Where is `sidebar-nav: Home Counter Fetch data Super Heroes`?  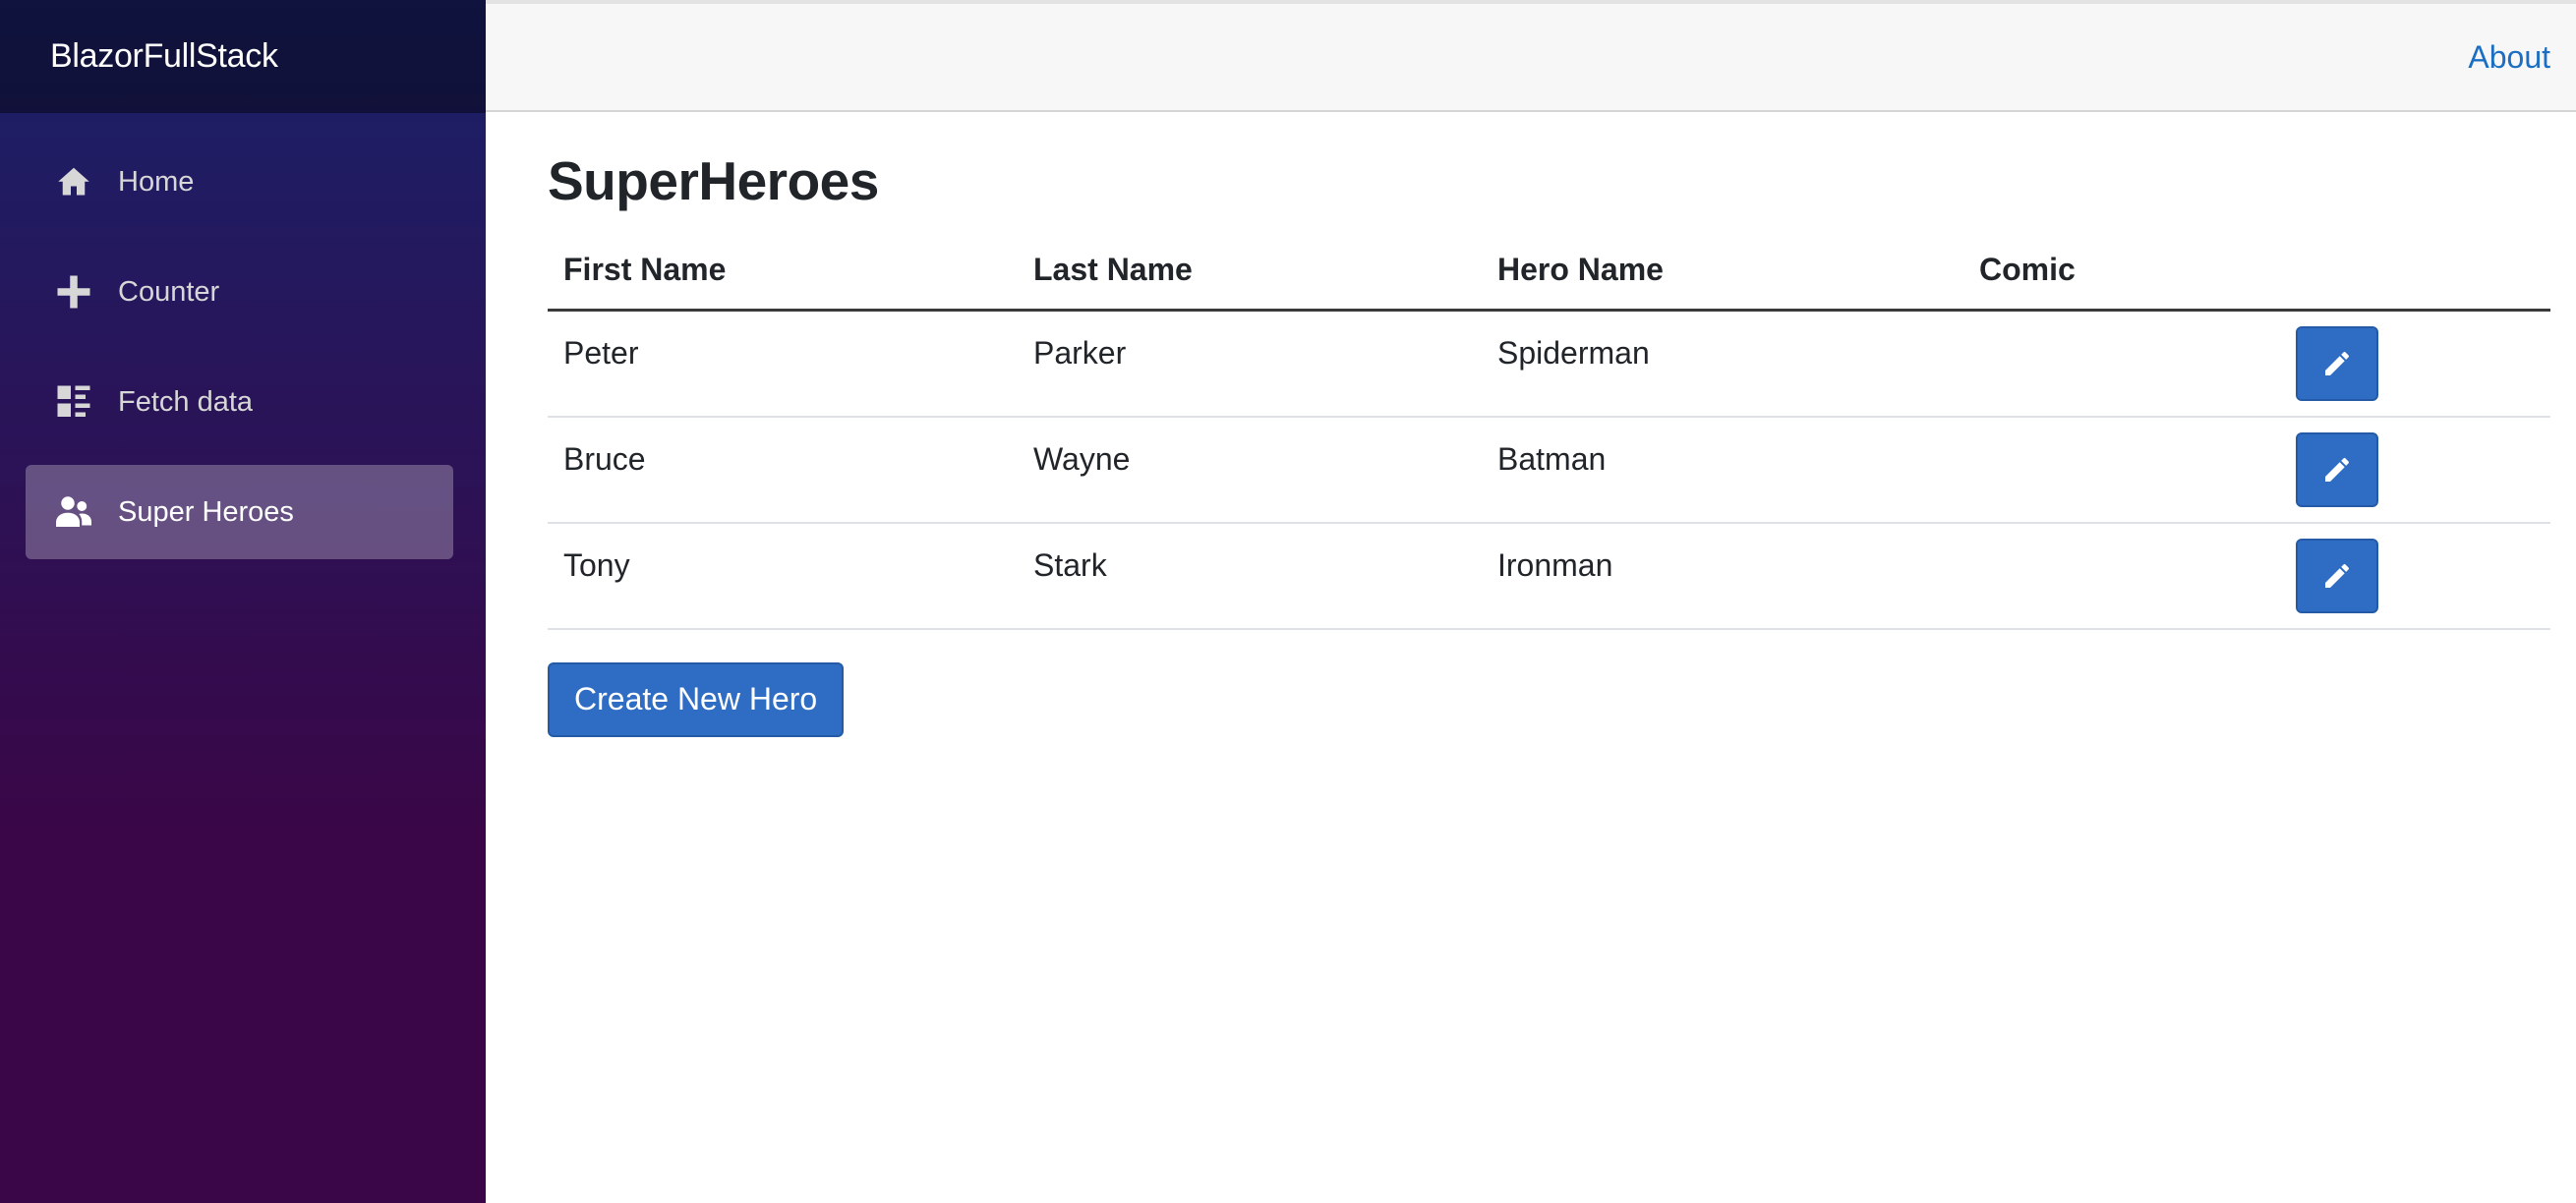
sidebar-nav: Home Counter Fetch data Super Heroes is located at coordinates (243, 336).